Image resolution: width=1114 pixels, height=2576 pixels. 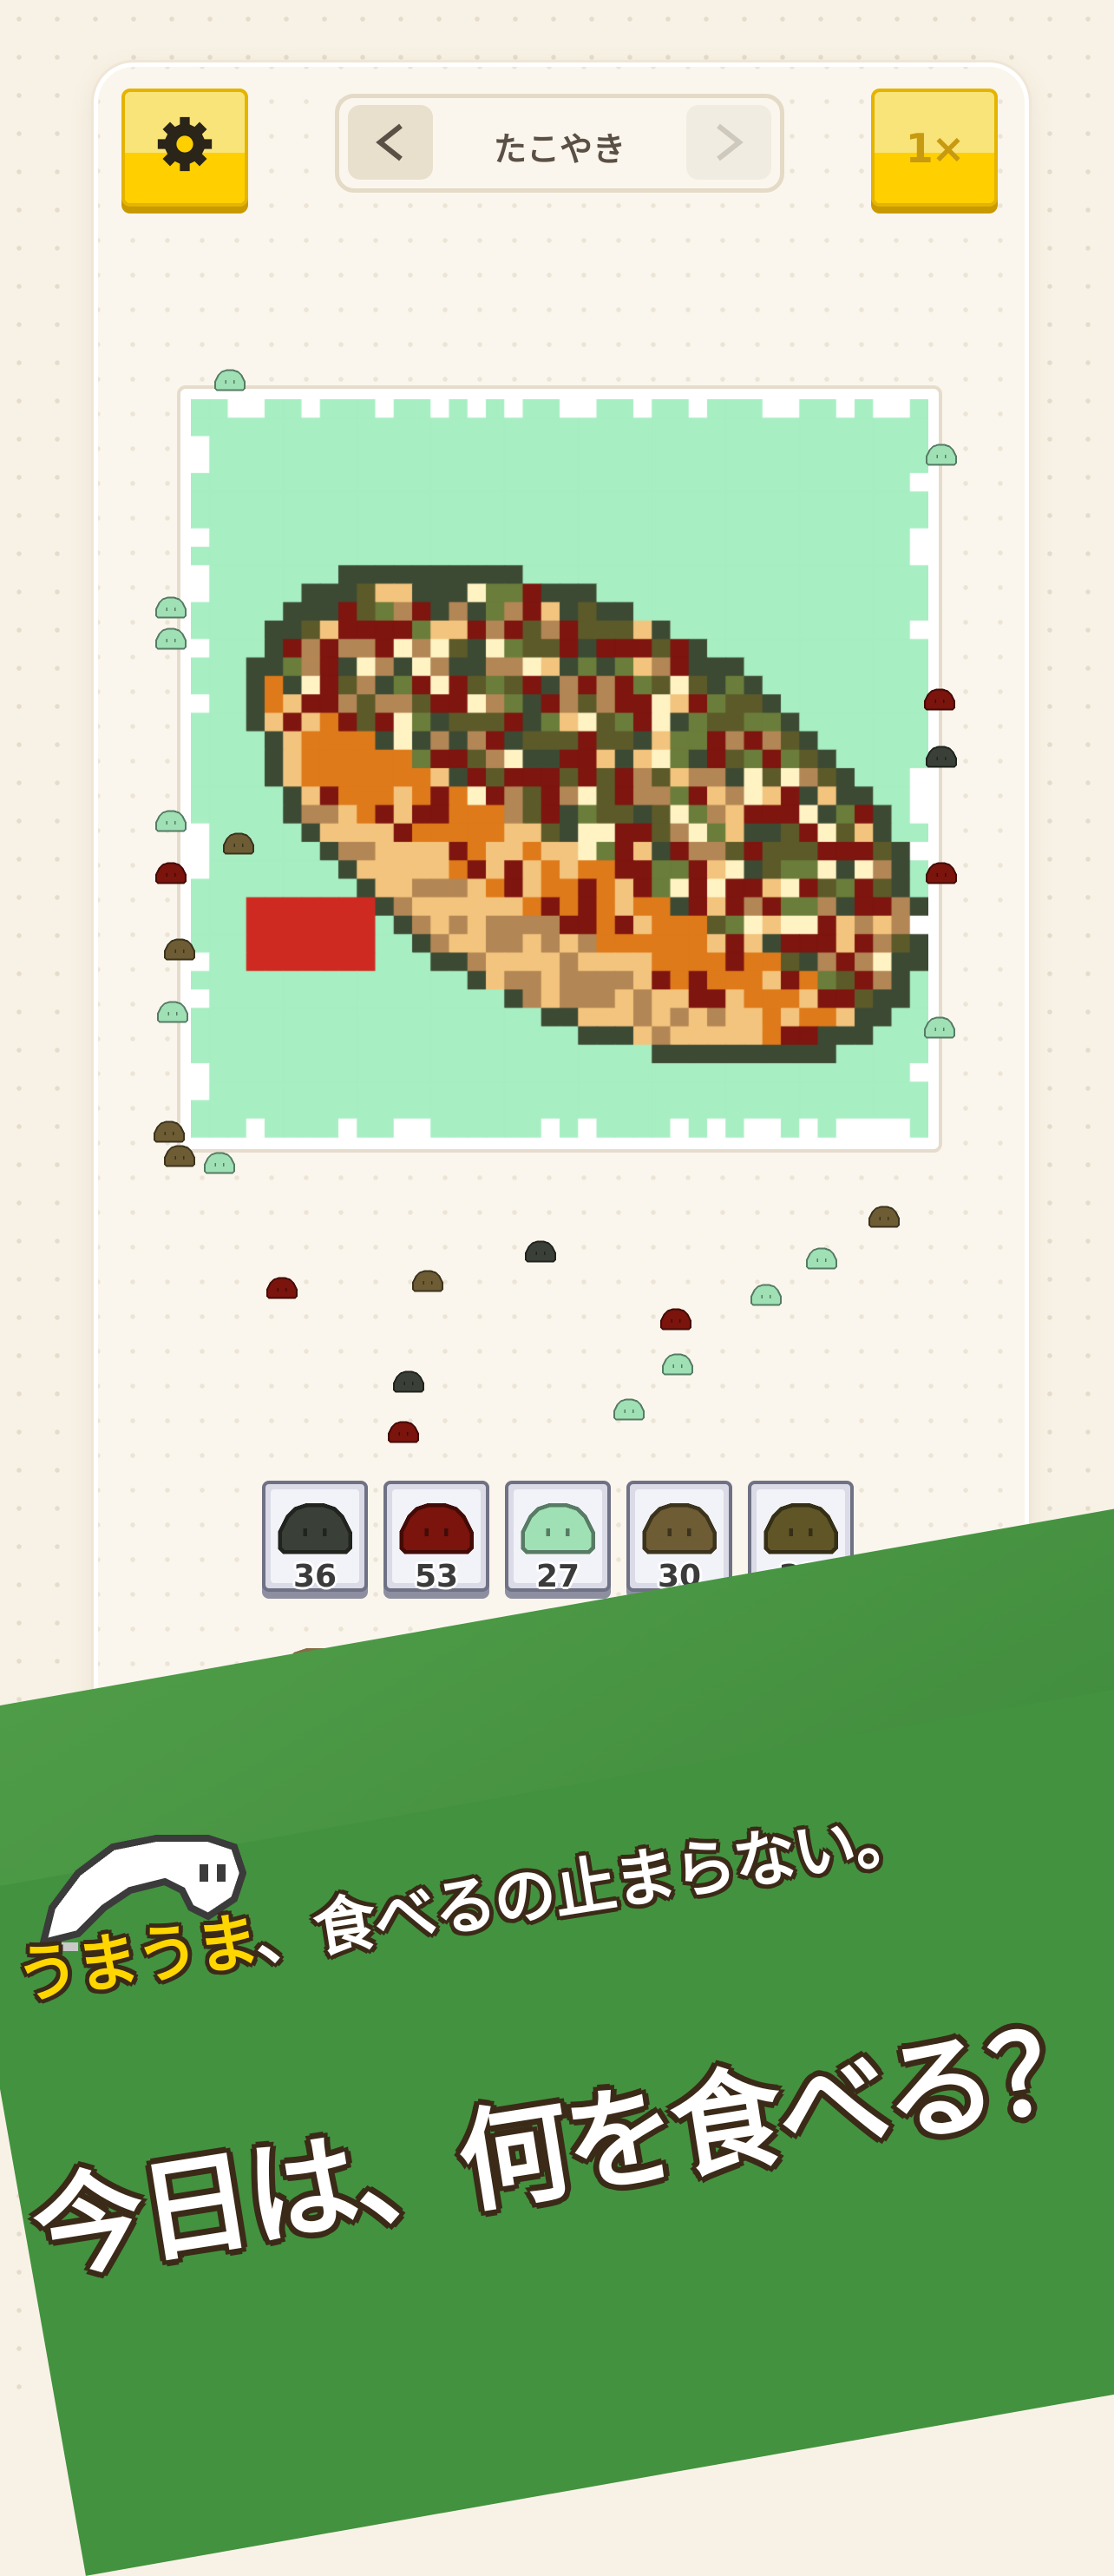 I want to click on speed-button: 1×, so click(x=934, y=148).